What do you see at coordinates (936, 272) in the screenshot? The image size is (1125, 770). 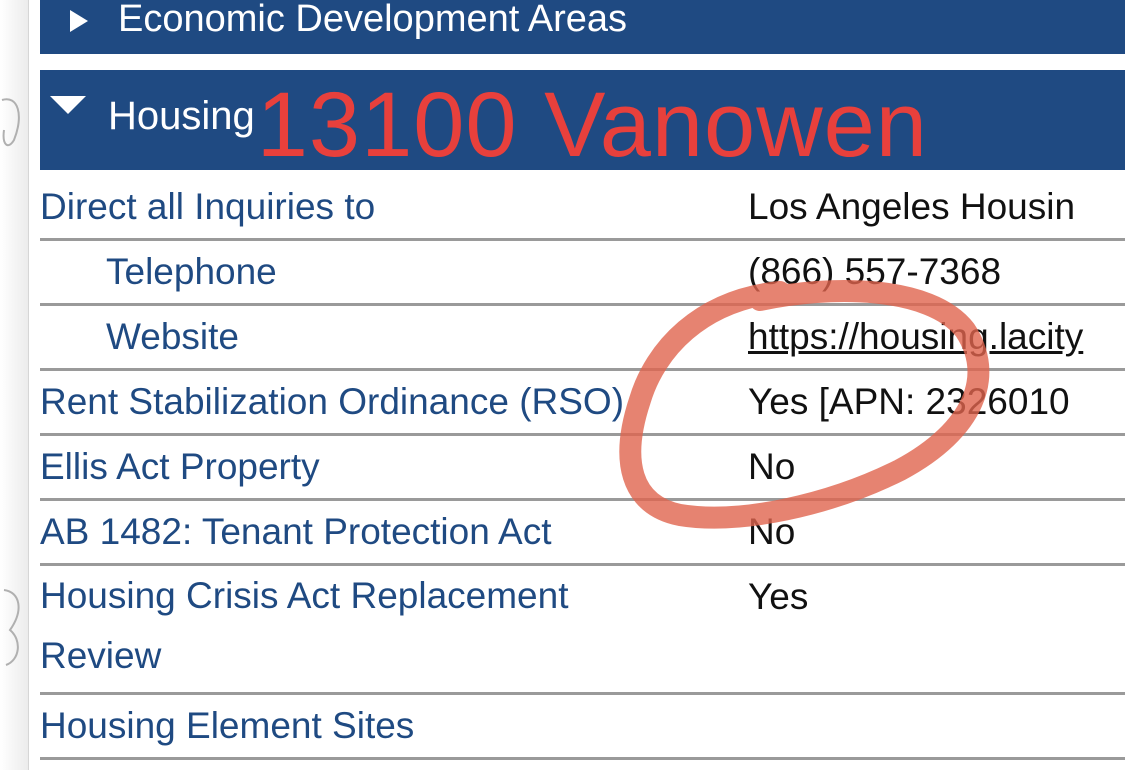 I see `telephone-value: (866) 557-7368` at bounding box center [936, 272].